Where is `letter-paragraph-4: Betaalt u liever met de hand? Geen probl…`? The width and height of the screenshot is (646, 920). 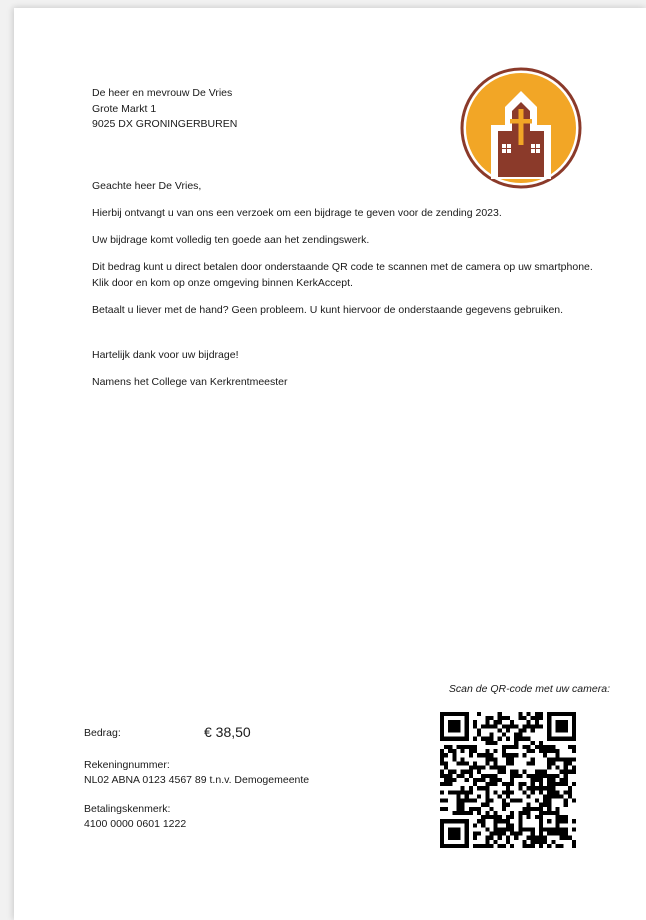
letter-paragraph-4: Betaalt u liever met de hand? Geen probl… is located at coordinates (328, 310).